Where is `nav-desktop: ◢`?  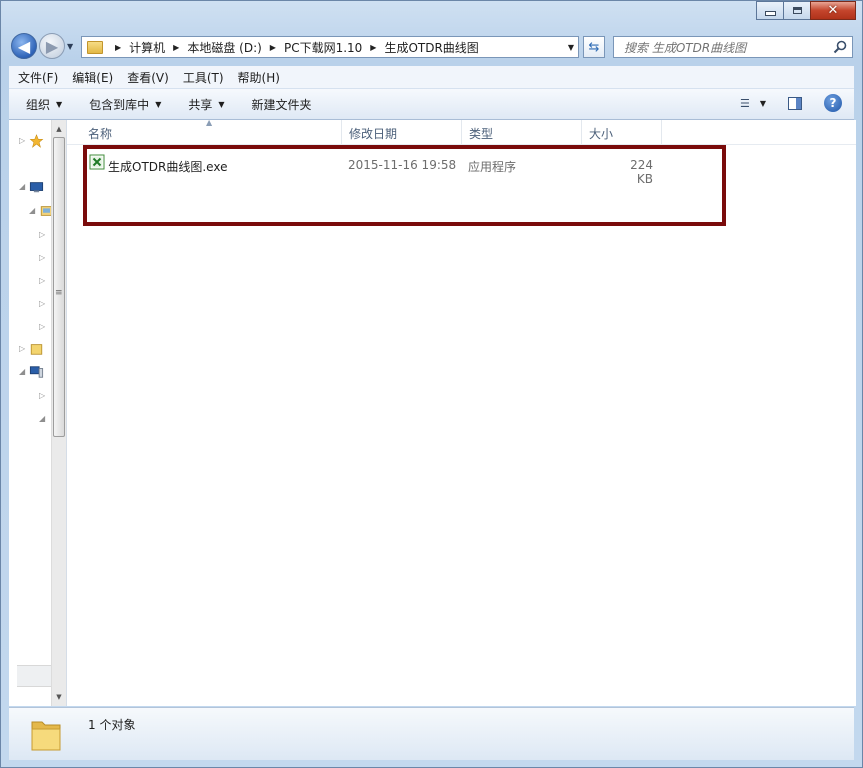 nav-desktop: ◢ is located at coordinates (32, 187).